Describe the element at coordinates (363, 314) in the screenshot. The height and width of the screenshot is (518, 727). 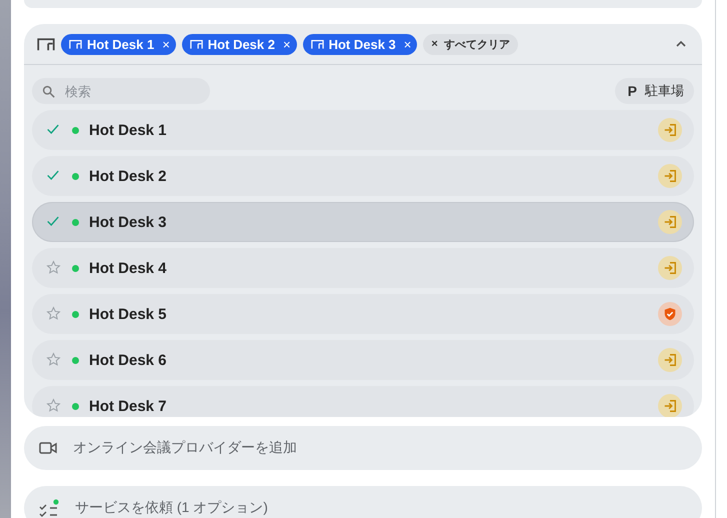
I see `desk-row: Hot Desk 5` at that location.